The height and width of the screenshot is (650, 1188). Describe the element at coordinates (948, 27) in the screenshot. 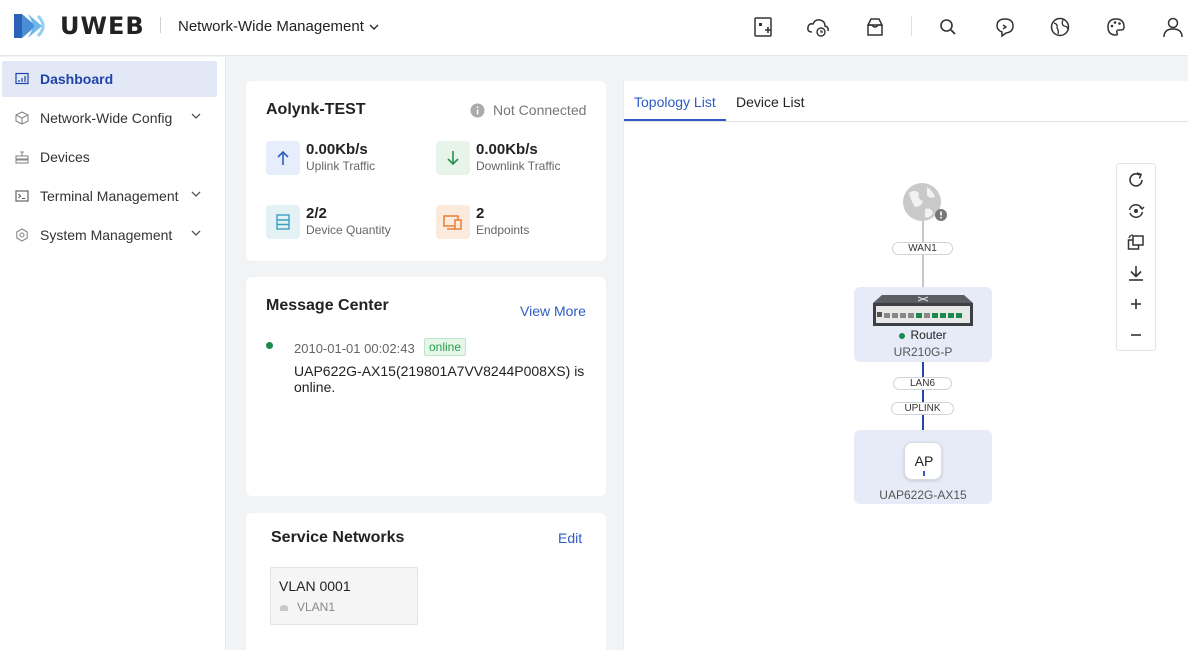

I see `search-icon` at that location.